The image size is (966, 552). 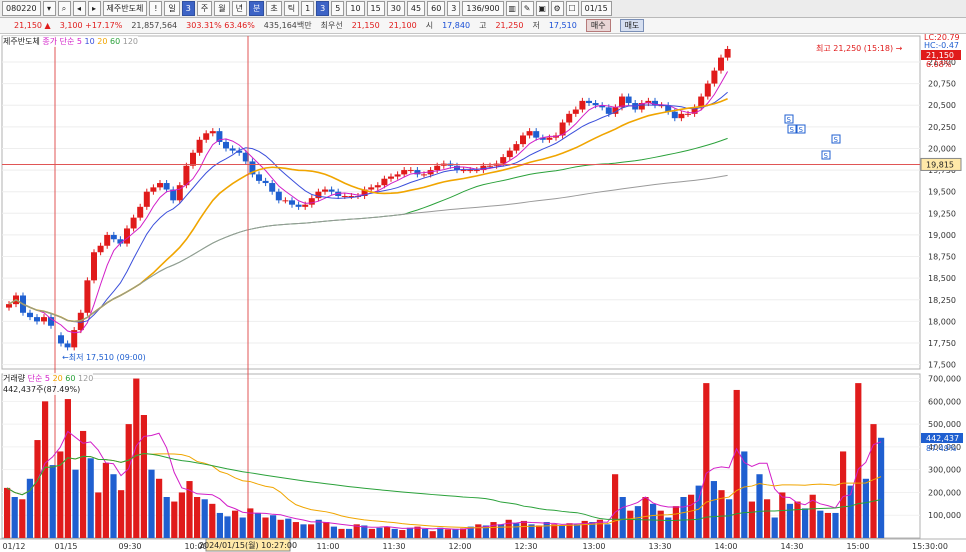 What do you see at coordinates (256, 8) in the screenshot?
I see `period-minute: 분` at bounding box center [256, 8].